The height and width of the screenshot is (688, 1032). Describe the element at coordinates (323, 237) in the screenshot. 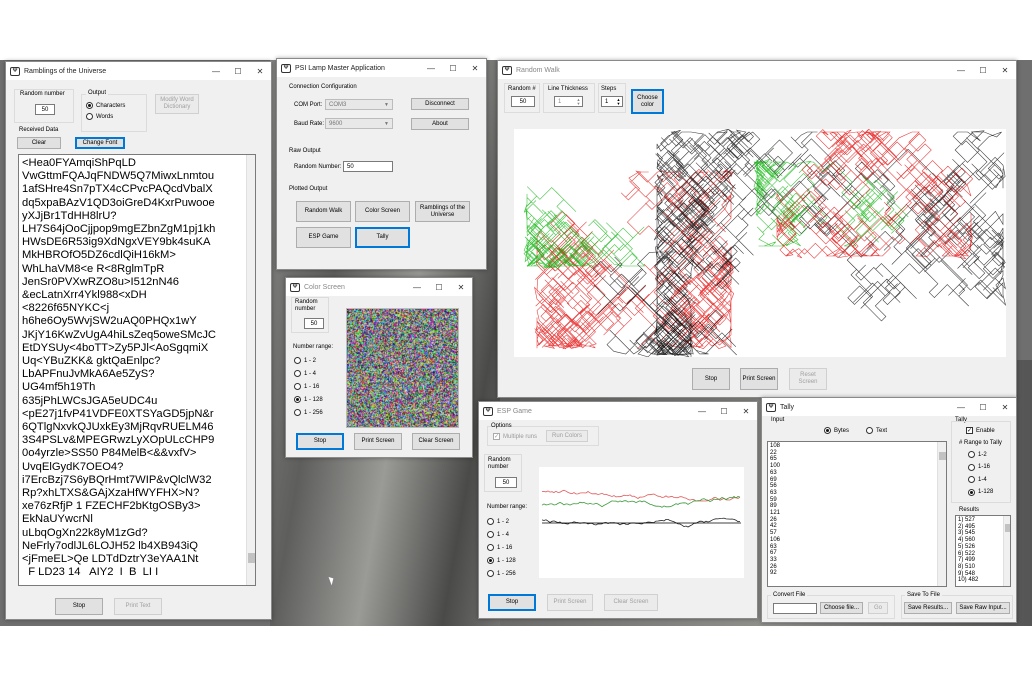

I see `esp-game-button: ESP Game` at that location.